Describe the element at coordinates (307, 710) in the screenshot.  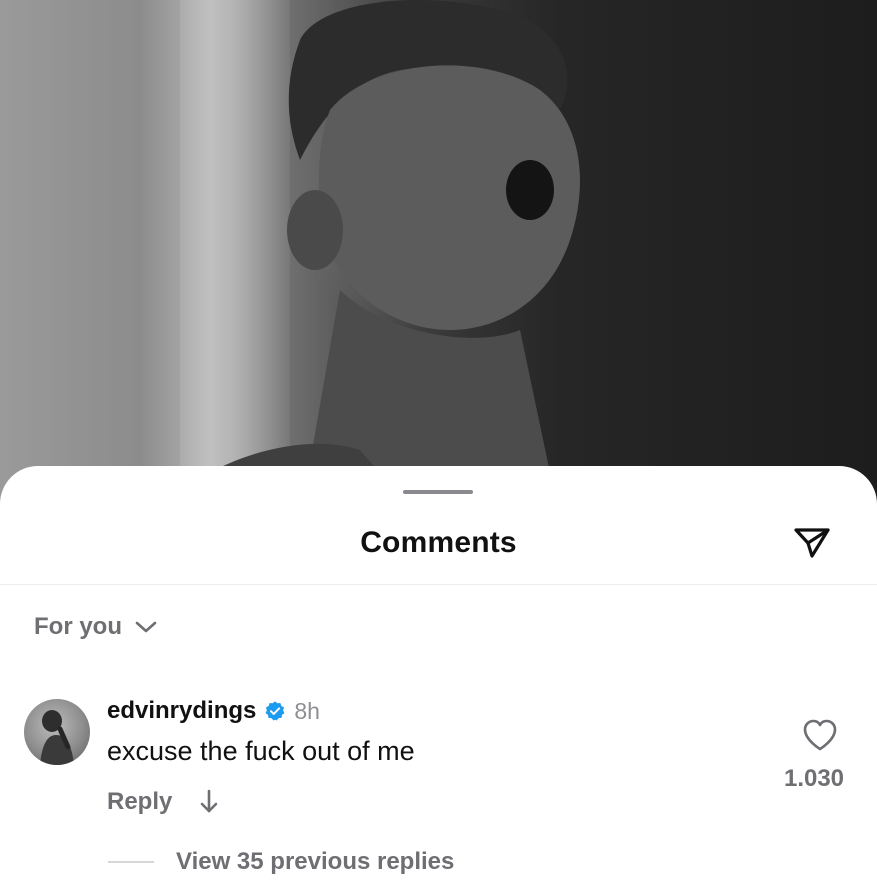
I see `comment-time: 8h` at that location.